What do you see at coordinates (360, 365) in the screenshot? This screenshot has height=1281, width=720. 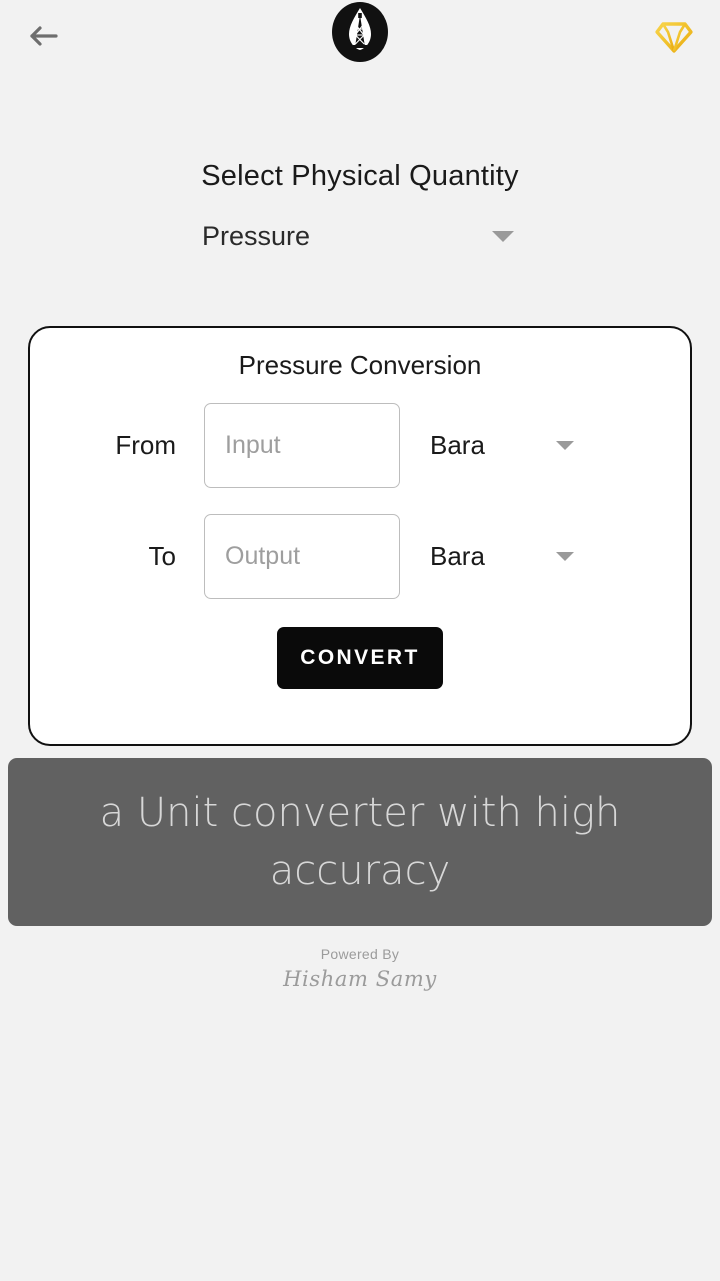 I see `conversion-card-title: Pressure Conversion` at bounding box center [360, 365].